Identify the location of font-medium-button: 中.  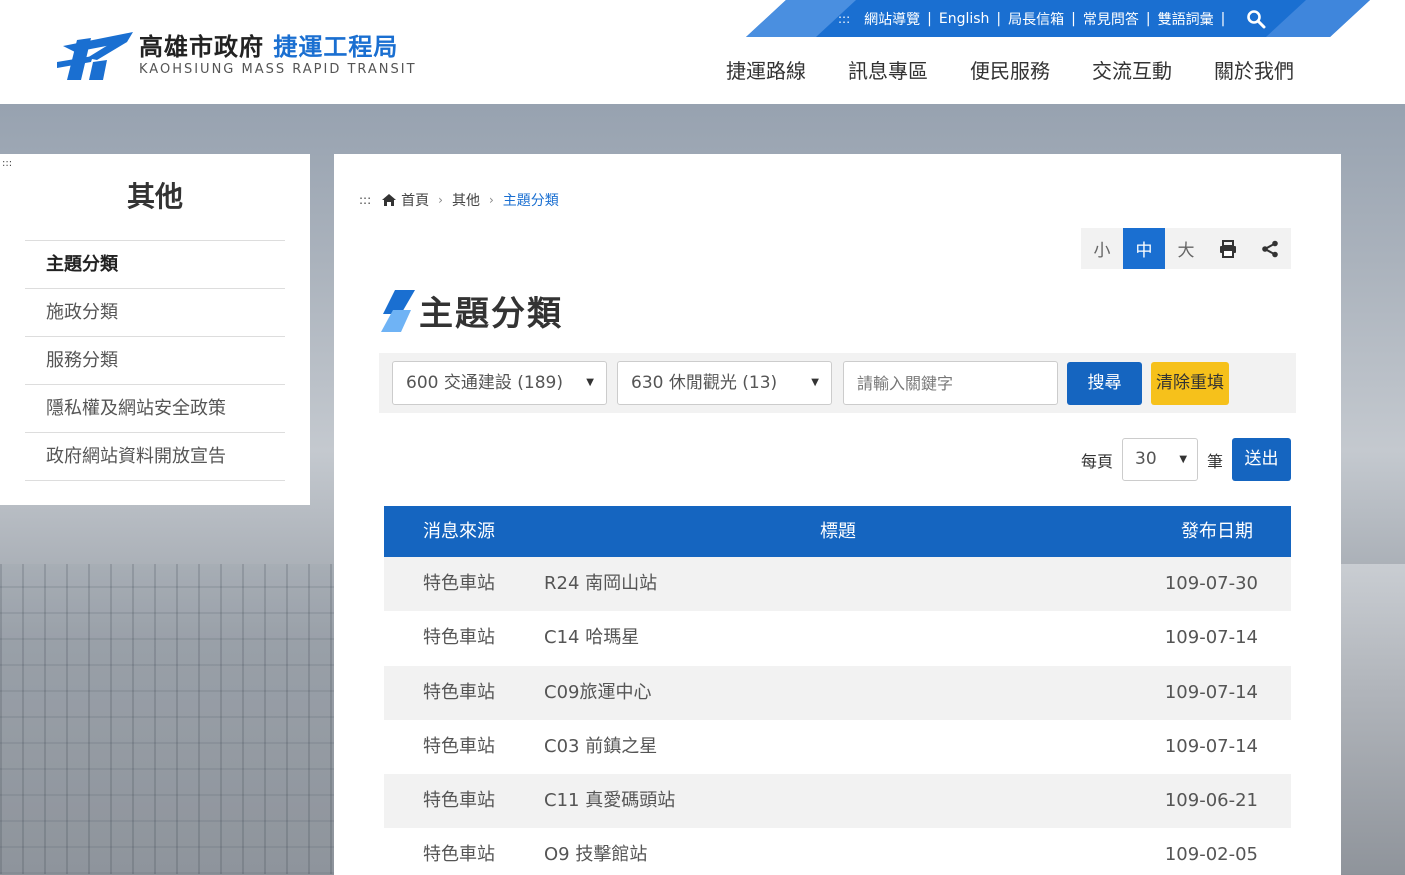
(1144, 248).